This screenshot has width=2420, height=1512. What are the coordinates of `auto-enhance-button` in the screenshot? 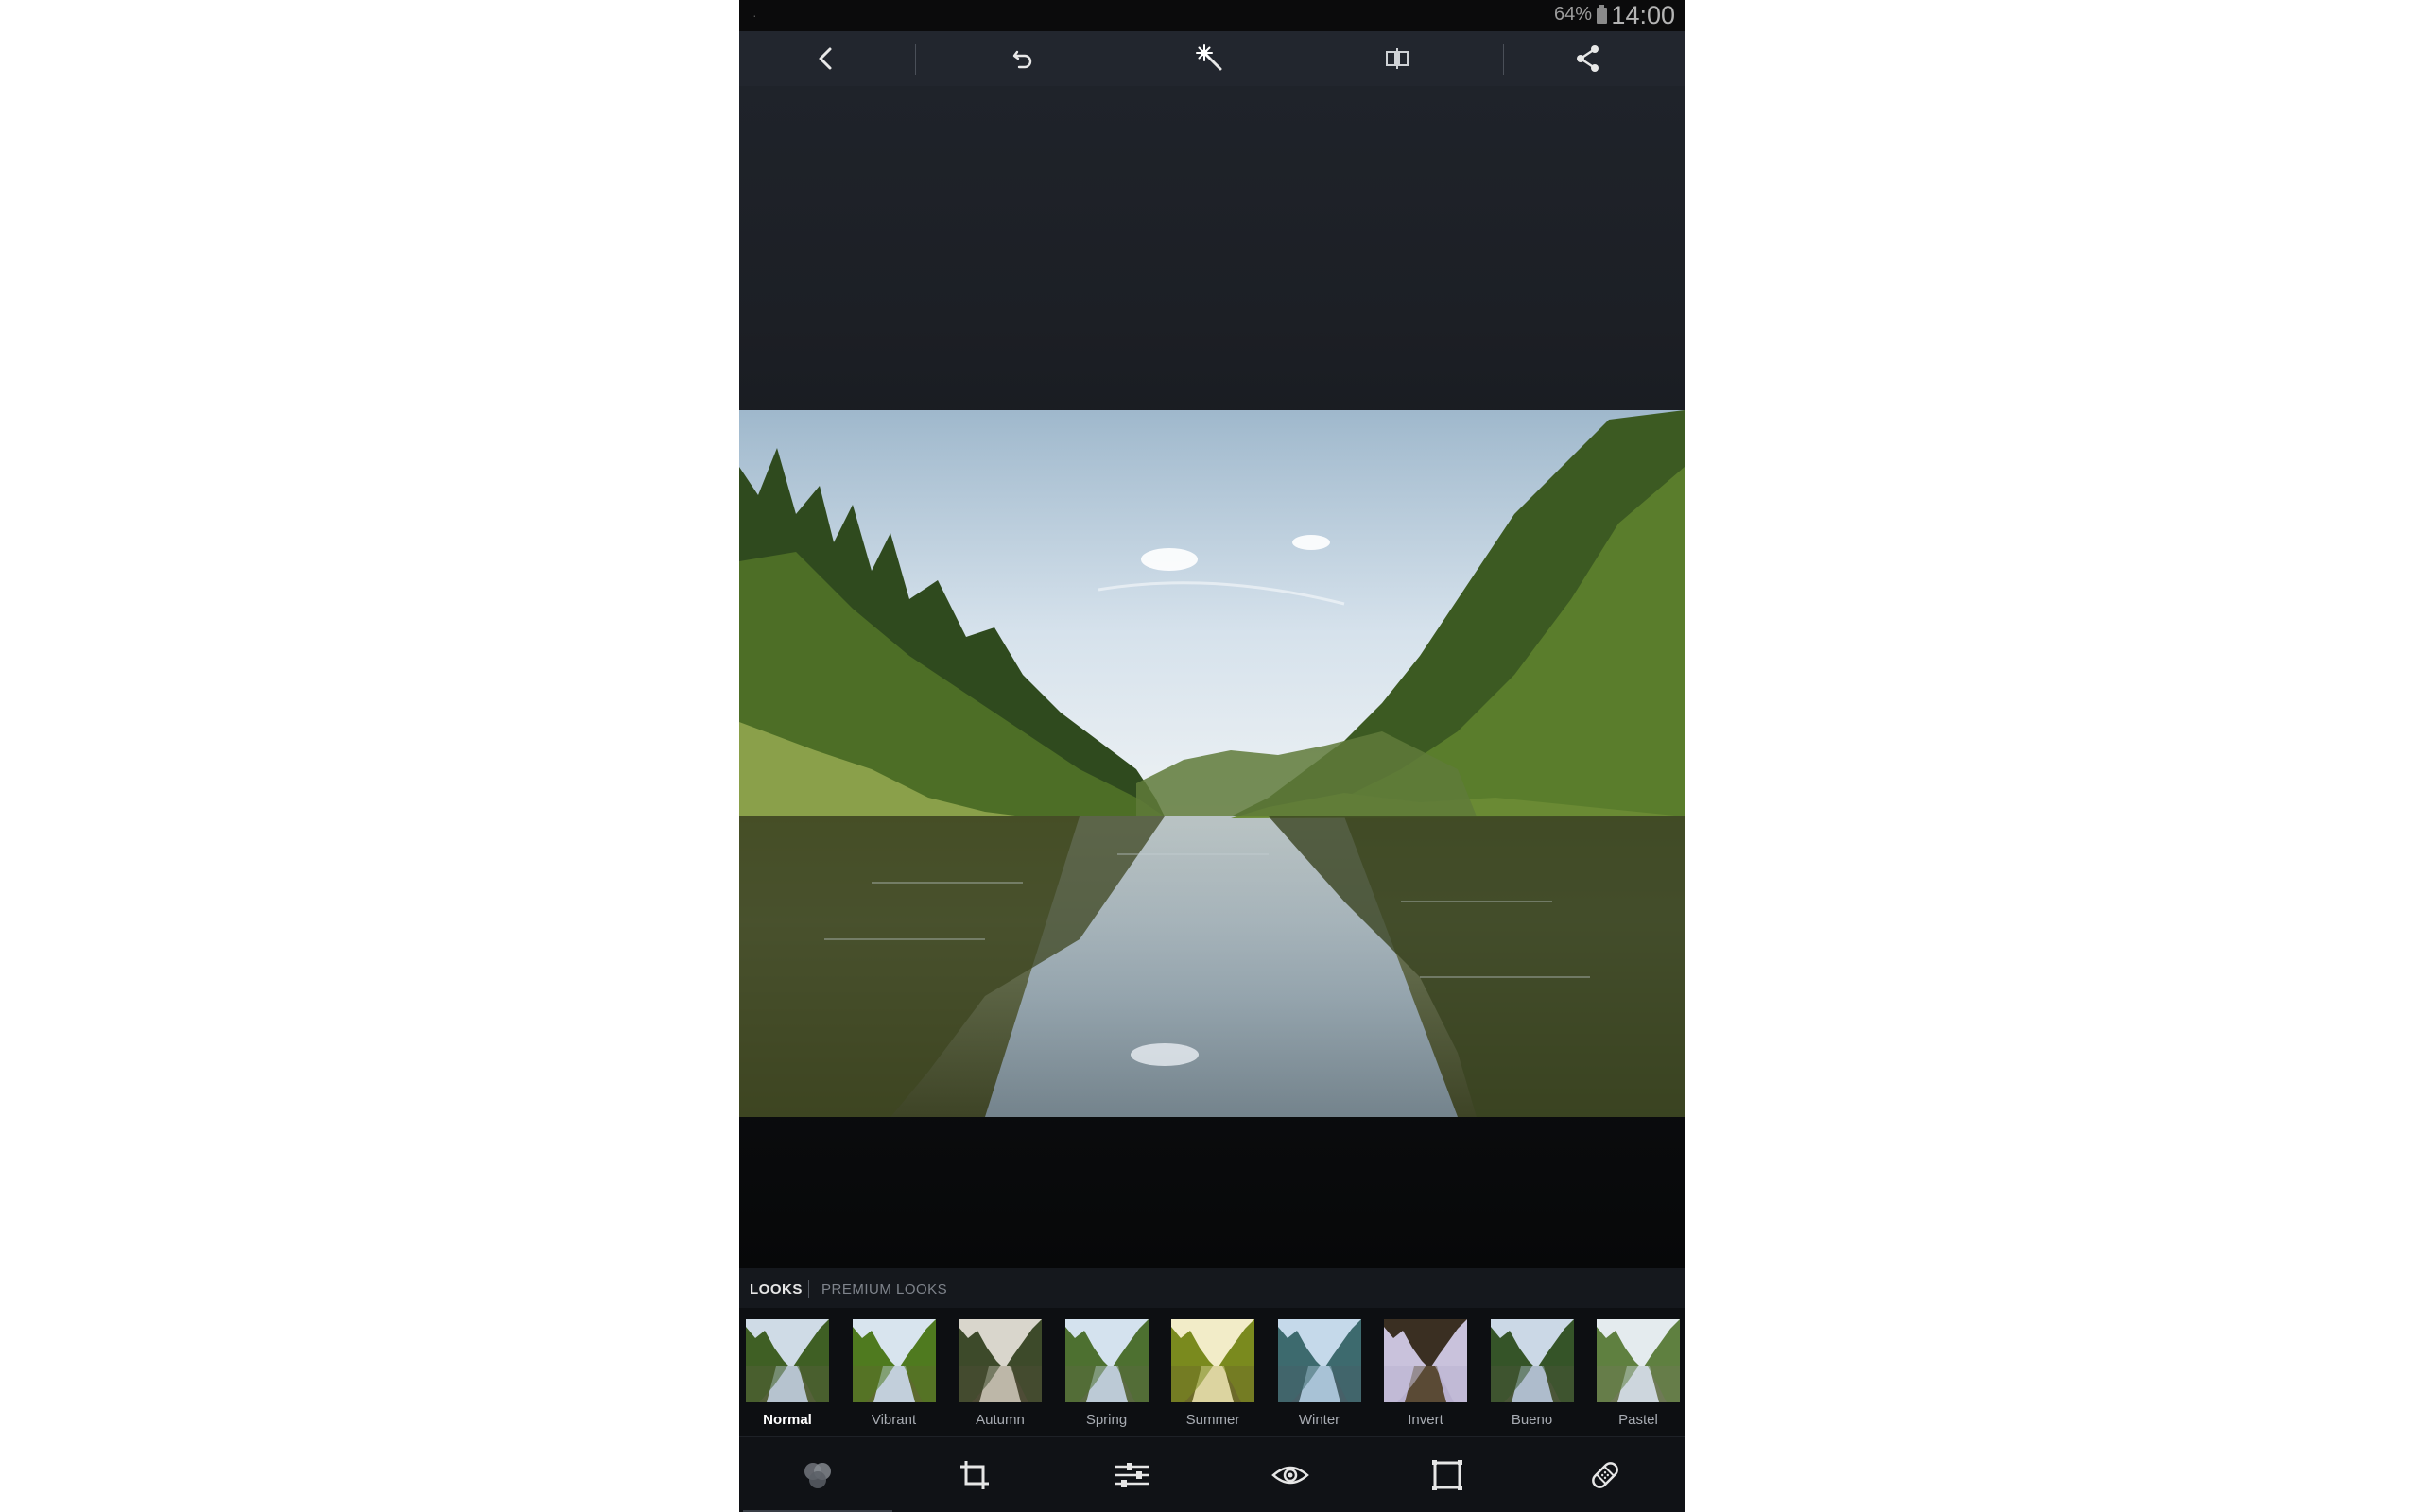 It's located at (1210, 58).